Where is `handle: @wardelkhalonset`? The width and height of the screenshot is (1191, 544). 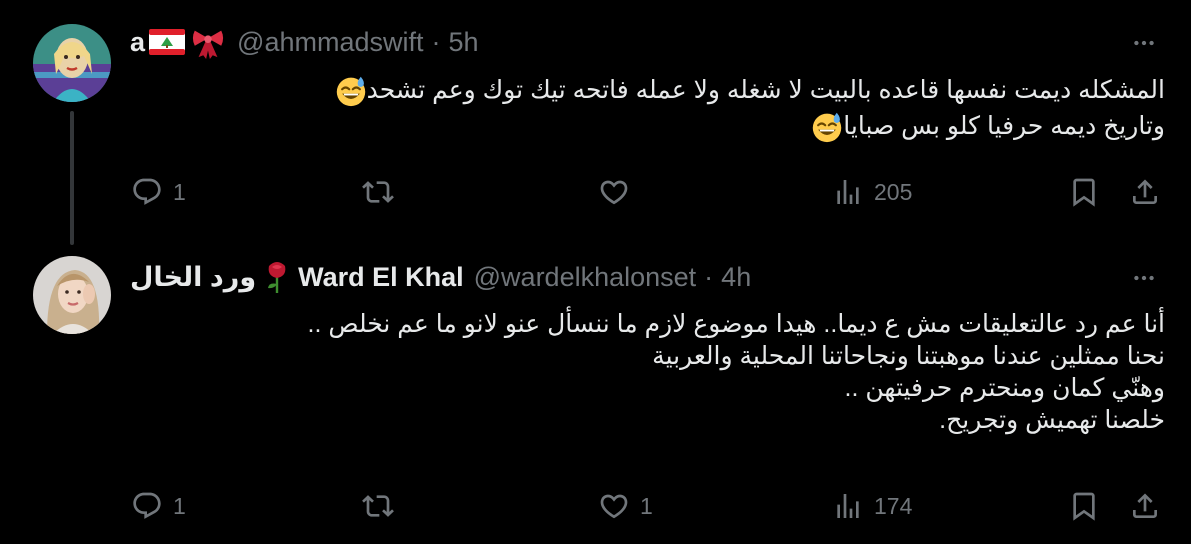 handle: @wardelkhalonset is located at coordinates (585, 277).